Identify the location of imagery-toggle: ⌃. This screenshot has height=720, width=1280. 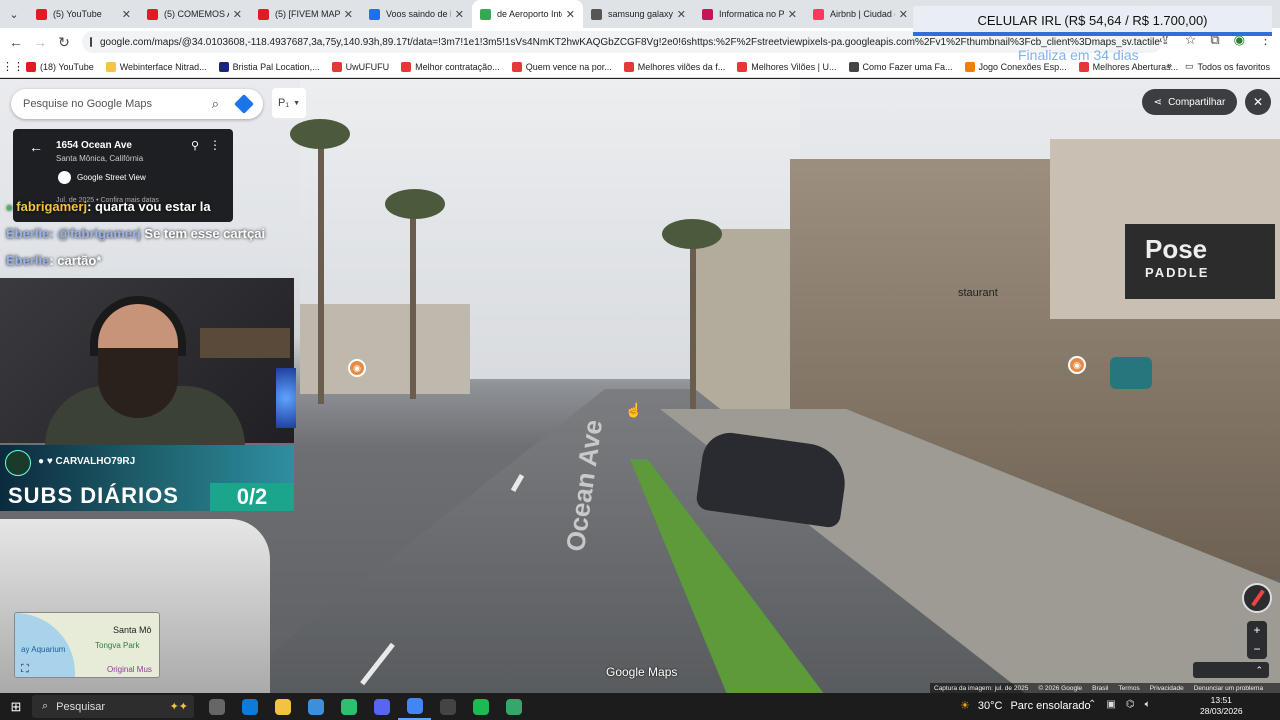
(1231, 670).